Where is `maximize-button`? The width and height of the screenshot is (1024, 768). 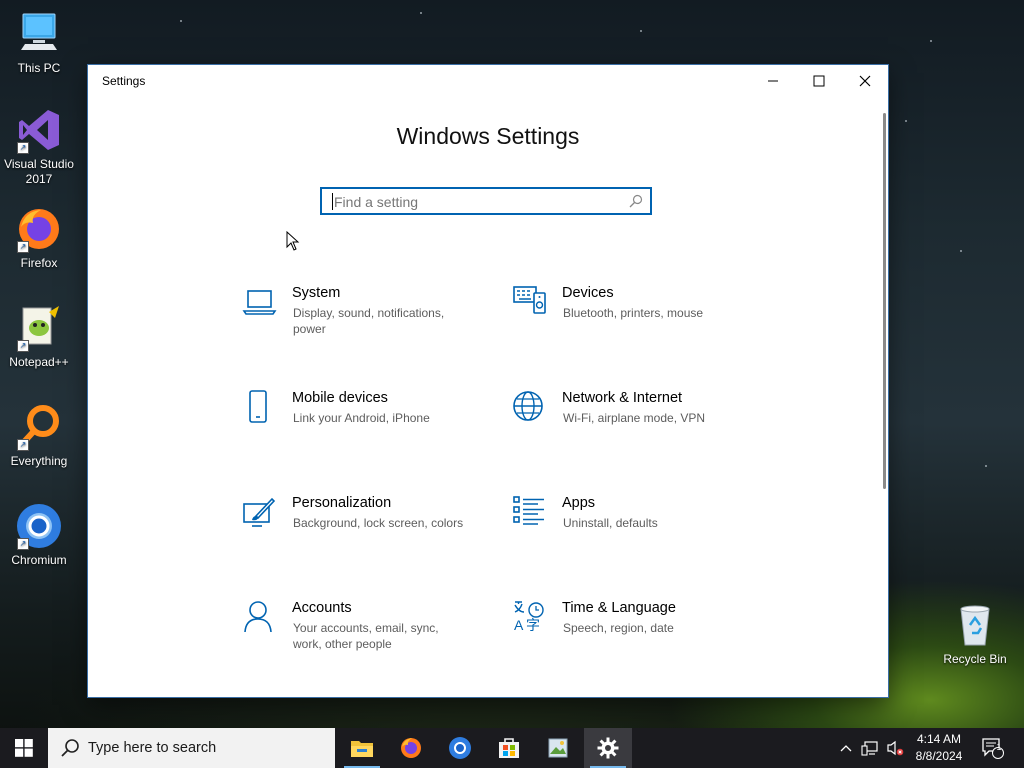
maximize-button is located at coordinates (819, 81).